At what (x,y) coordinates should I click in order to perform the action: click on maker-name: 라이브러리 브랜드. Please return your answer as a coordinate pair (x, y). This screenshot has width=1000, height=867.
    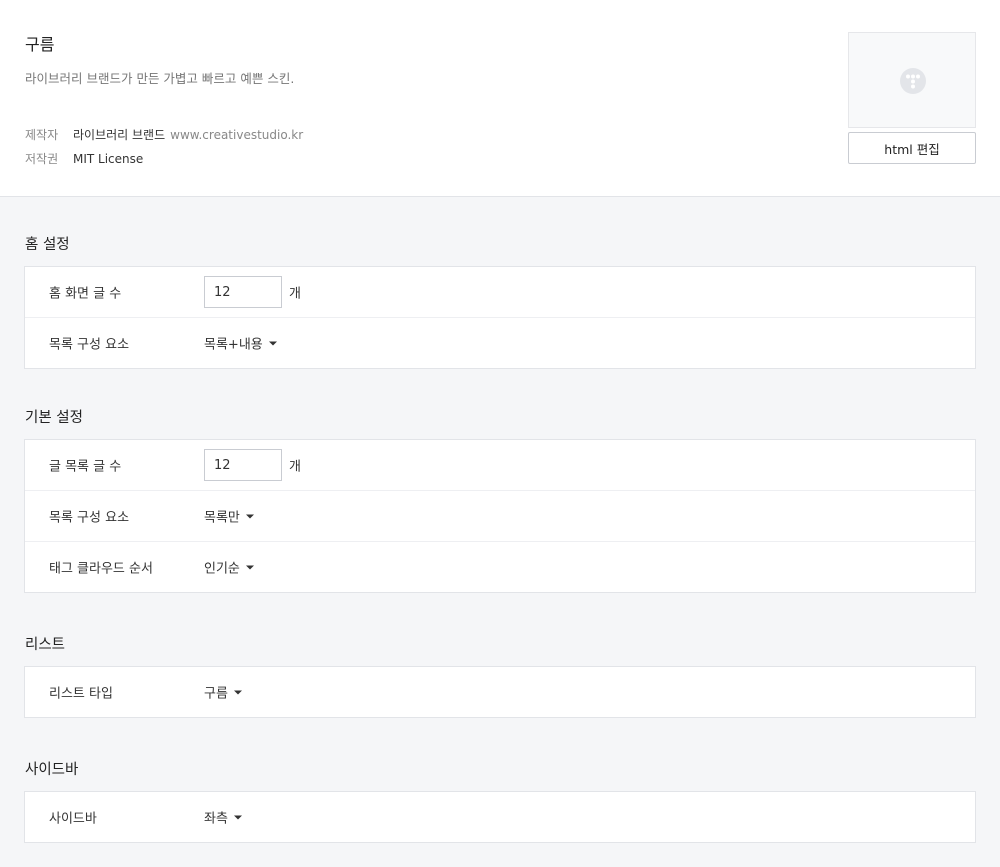
    Looking at the image, I should click on (119, 135).